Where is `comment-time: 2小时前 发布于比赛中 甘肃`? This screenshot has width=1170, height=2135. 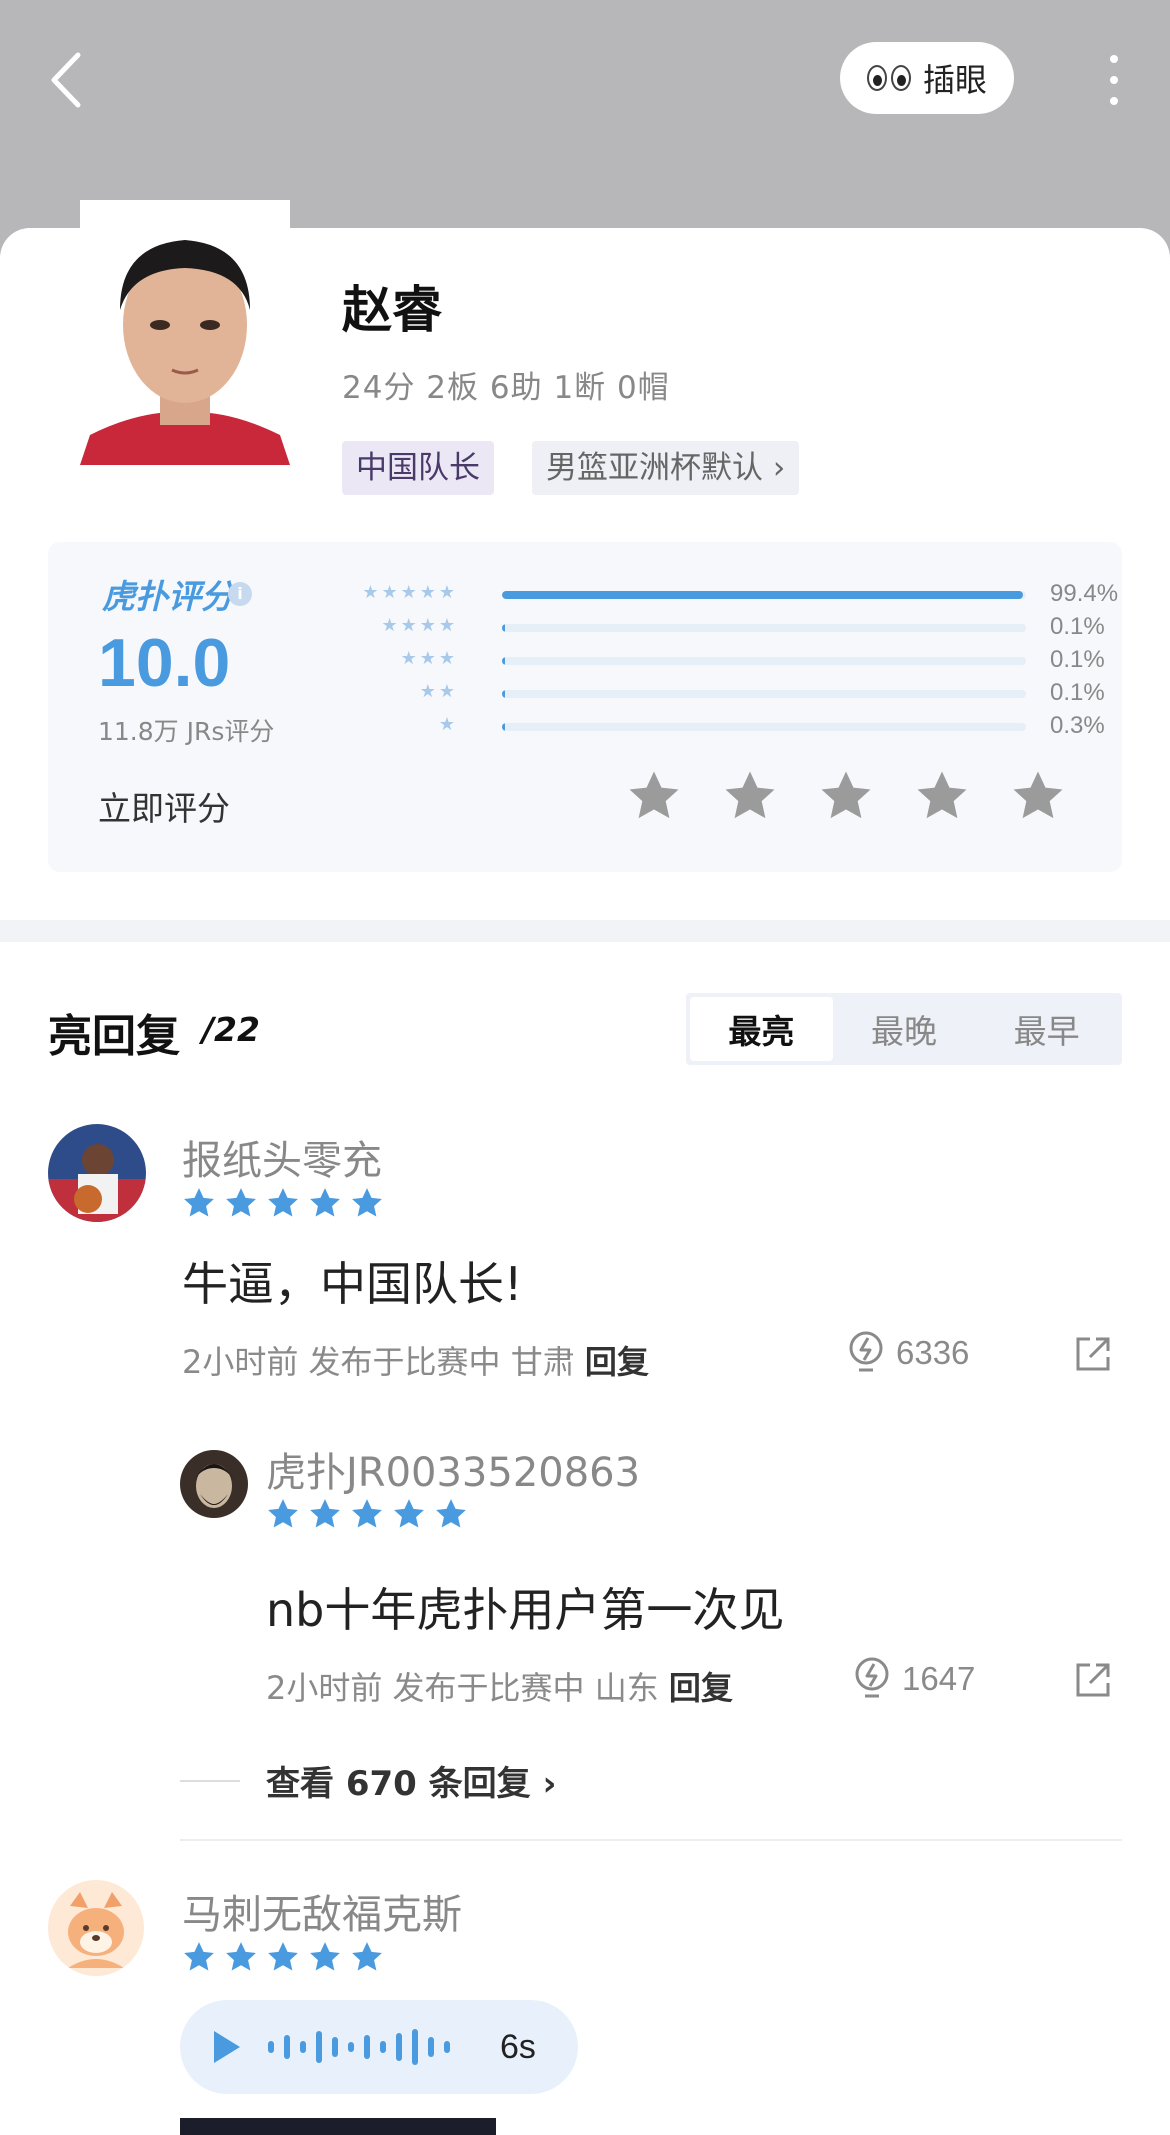
comment-time: 2小时前 发布于比赛中 甘肃 is located at coordinates (378, 1362).